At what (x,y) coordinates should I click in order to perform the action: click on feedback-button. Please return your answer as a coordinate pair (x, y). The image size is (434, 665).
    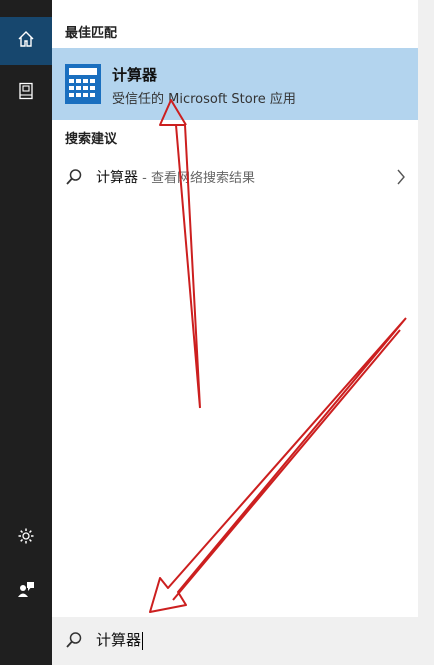
    Looking at the image, I should click on (26, 591).